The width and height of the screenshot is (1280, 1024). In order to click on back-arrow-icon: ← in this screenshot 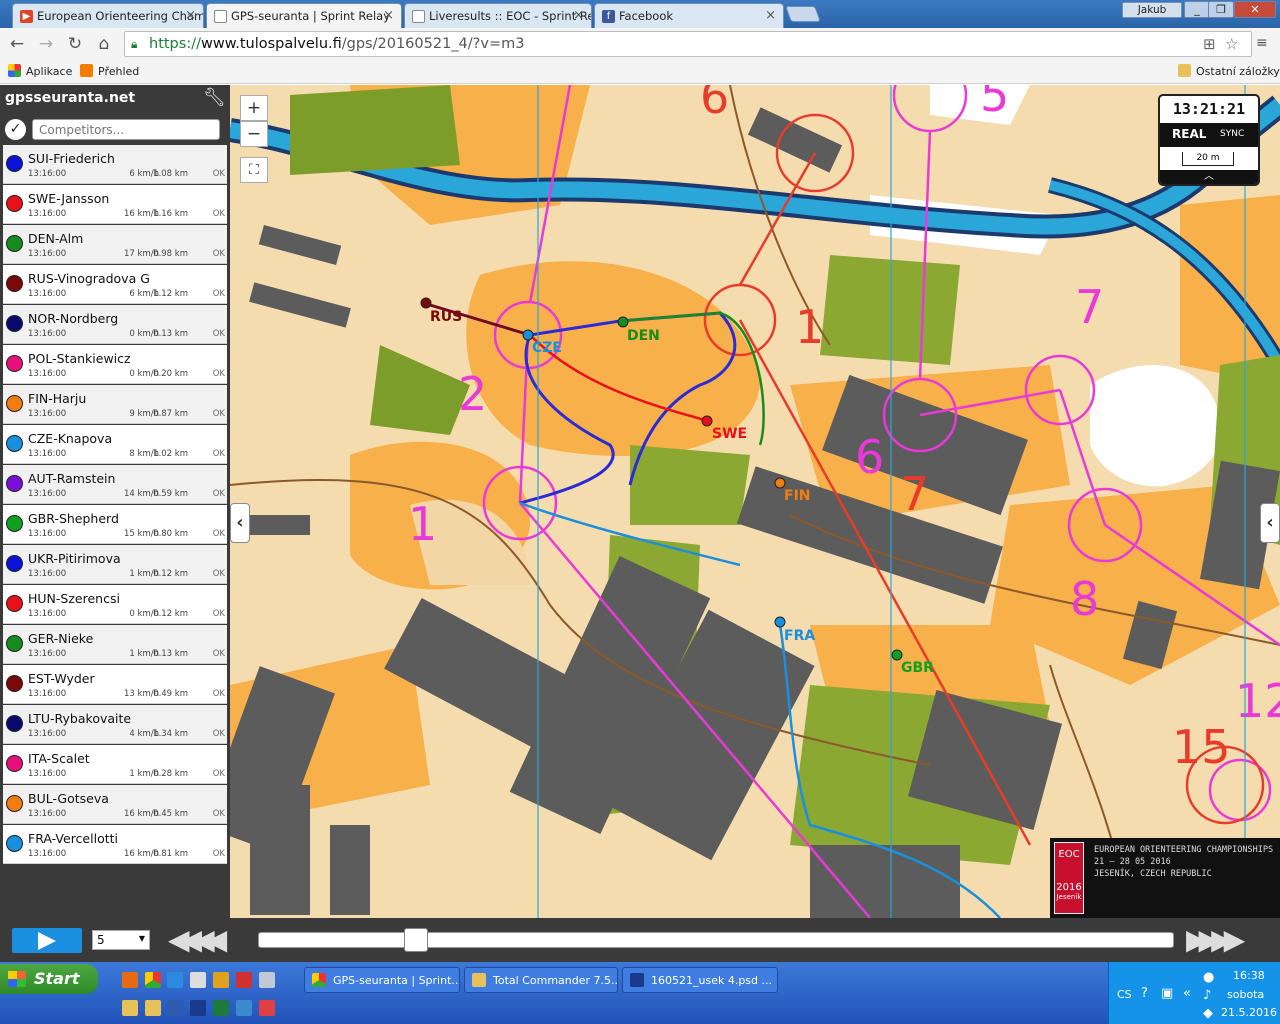, I will do `click(17, 44)`.